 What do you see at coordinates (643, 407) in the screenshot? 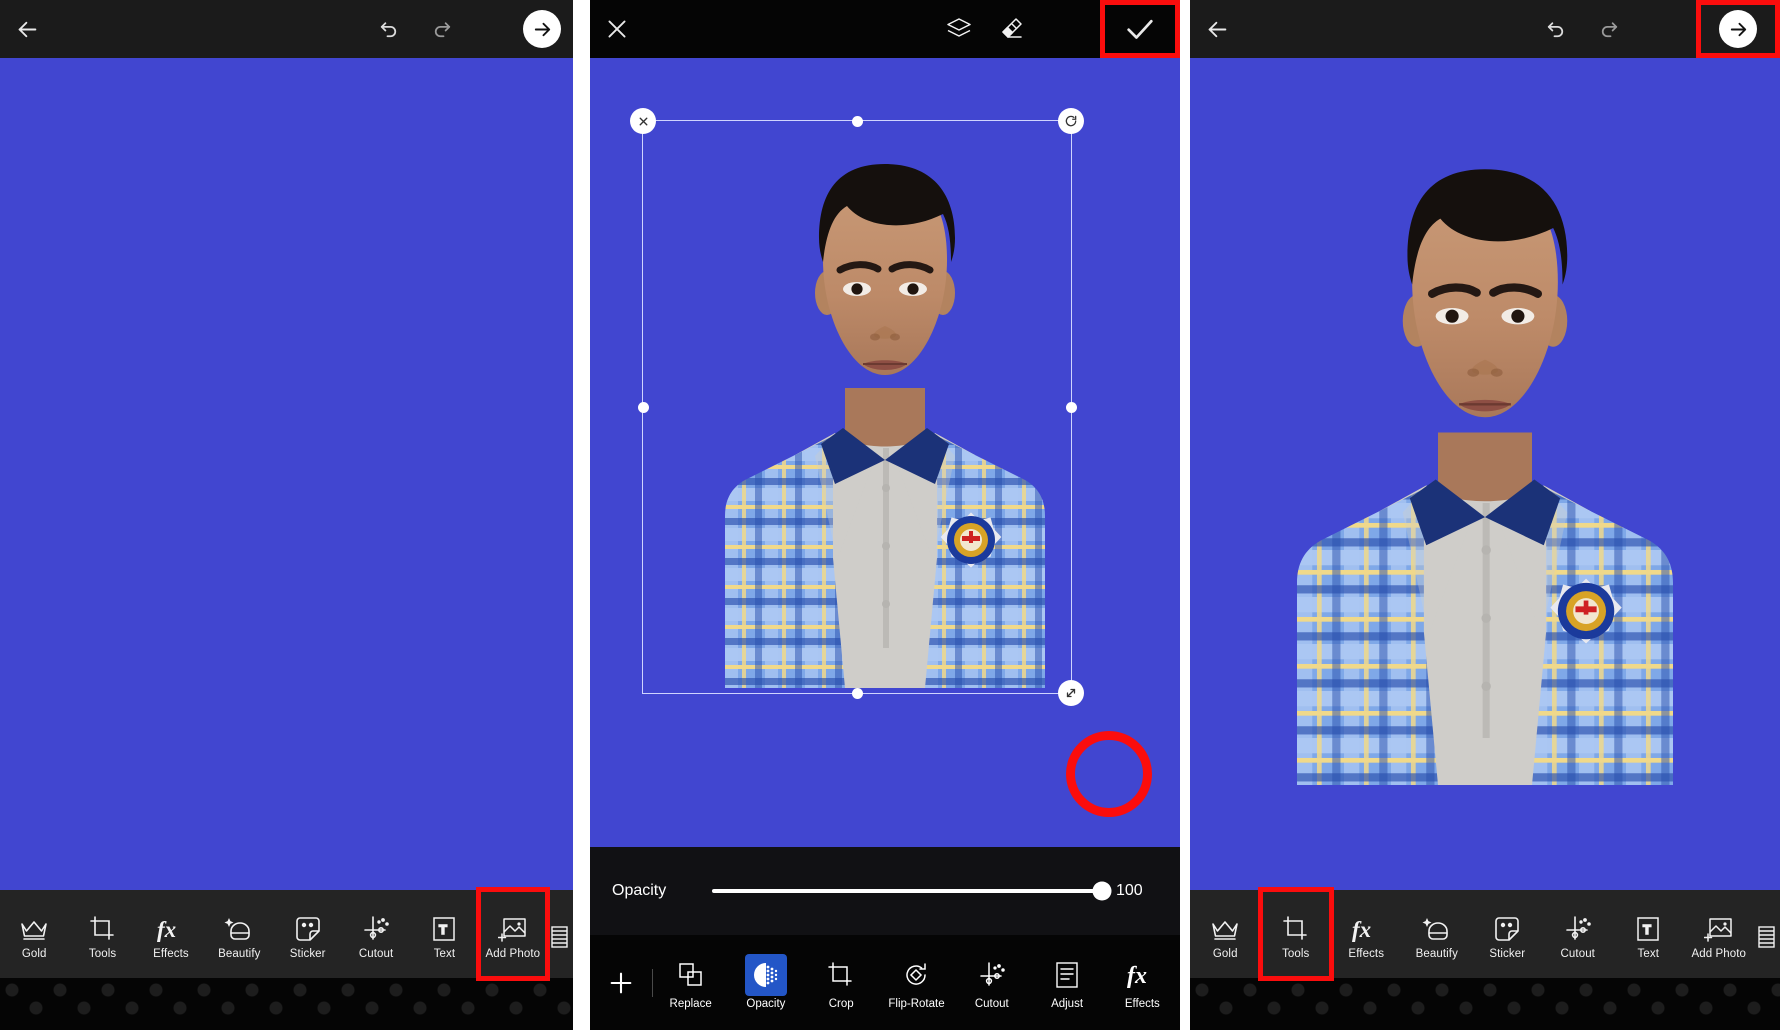
I see `handle-left` at bounding box center [643, 407].